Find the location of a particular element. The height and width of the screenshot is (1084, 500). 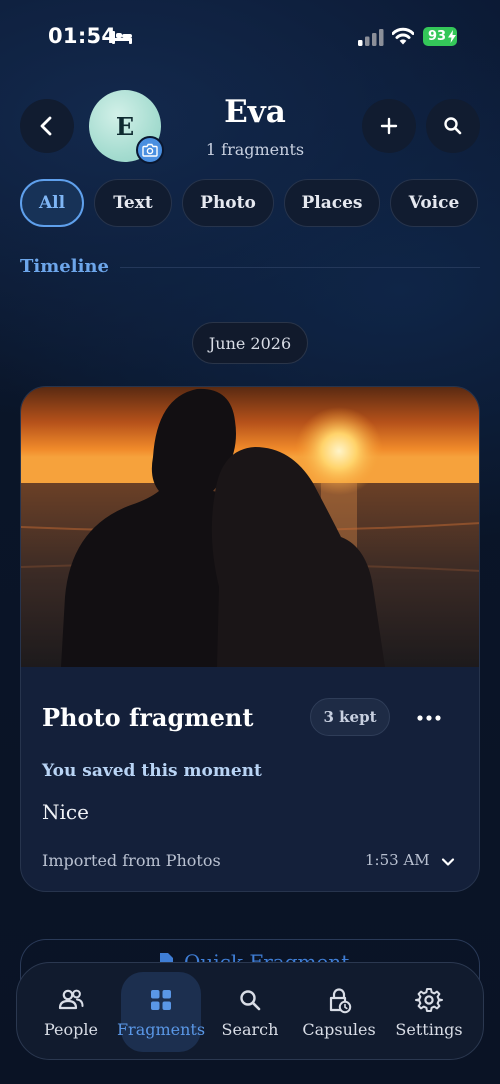

back-button is located at coordinates (47, 126).